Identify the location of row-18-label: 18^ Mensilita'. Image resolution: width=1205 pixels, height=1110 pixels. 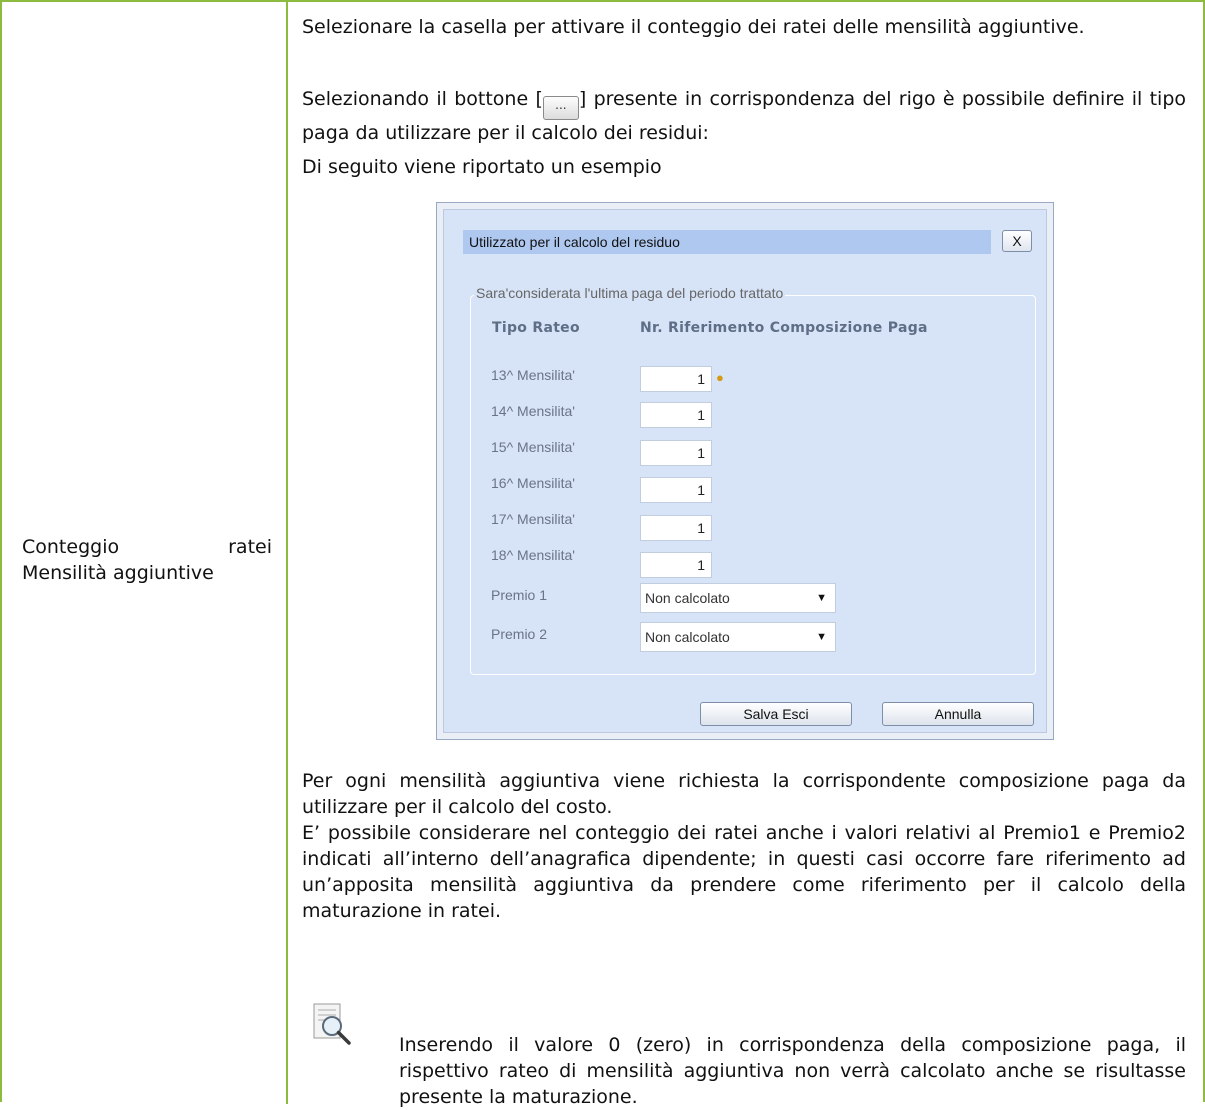
(533, 555).